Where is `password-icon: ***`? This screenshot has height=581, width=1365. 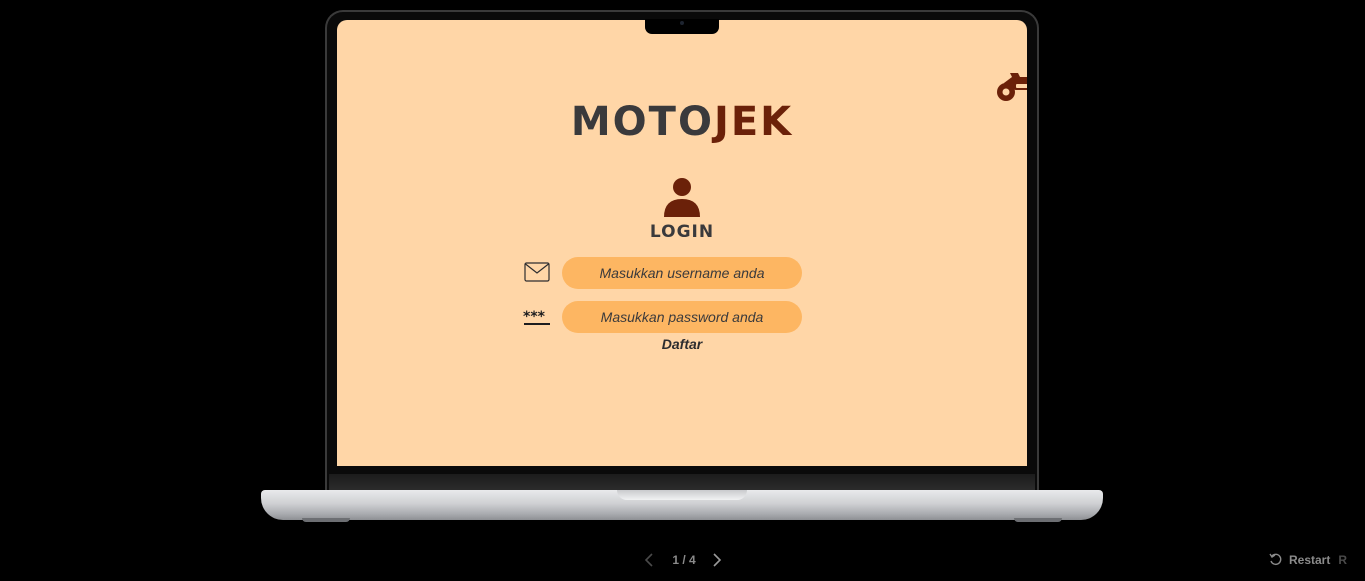
password-icon: *** is located at coordinates (536, 317).